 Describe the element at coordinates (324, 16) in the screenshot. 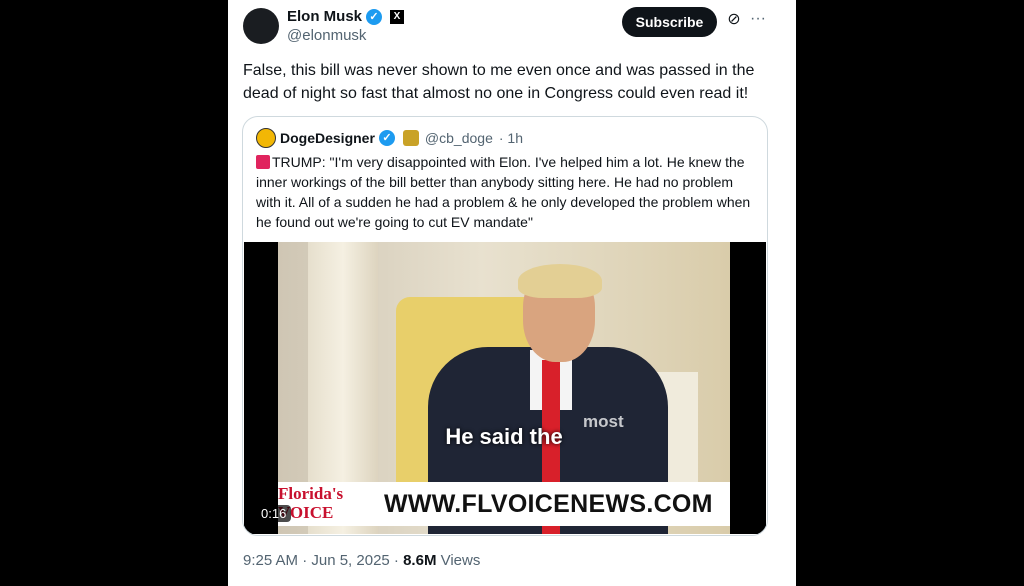

I see `author-name: Elon Musk` at that location.